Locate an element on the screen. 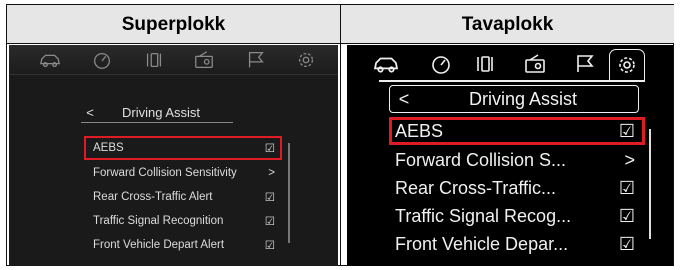 The height and width of the screenshot is (270, 680). menu-item-label: Forward Collision Sensitivity is located at coordinates (165, 173).